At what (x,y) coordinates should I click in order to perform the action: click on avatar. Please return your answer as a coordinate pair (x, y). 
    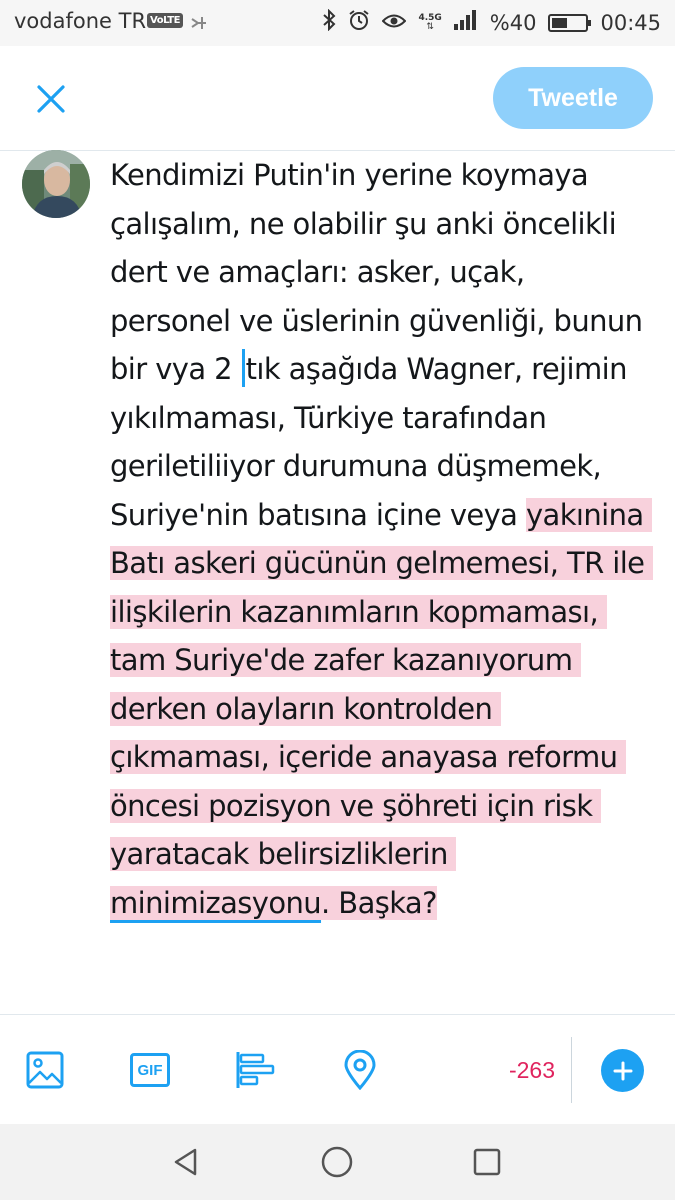
    Looking at the image, I should click on (56, 184).